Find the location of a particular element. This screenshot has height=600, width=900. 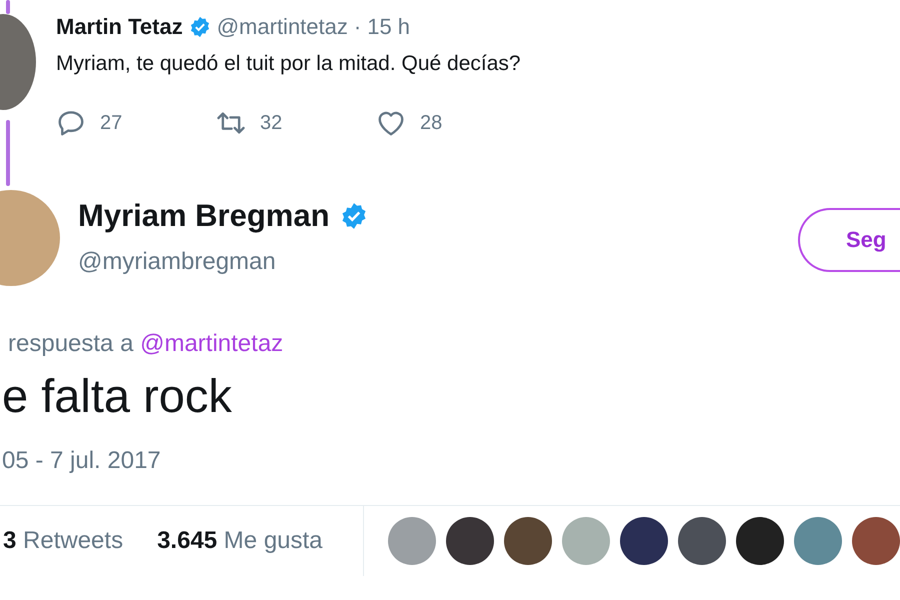

like-count: 28 is located at coordinates (431, 123).